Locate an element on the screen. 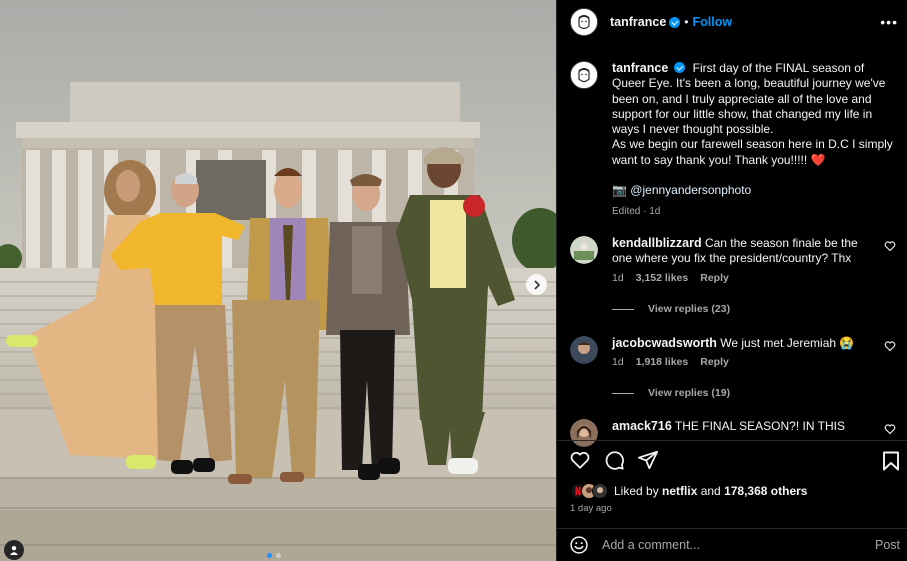  add-comment-bar: Post is located at coordinates (732, 544).